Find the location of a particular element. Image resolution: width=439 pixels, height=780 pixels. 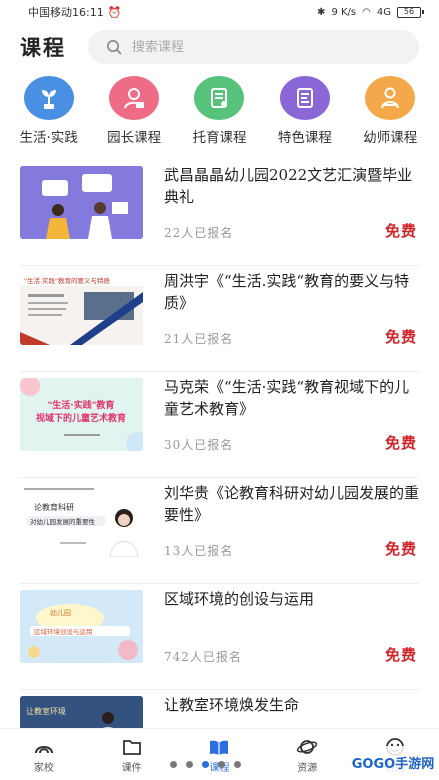

svg-text: 幼儿园 is located at coordinates (60, 612).